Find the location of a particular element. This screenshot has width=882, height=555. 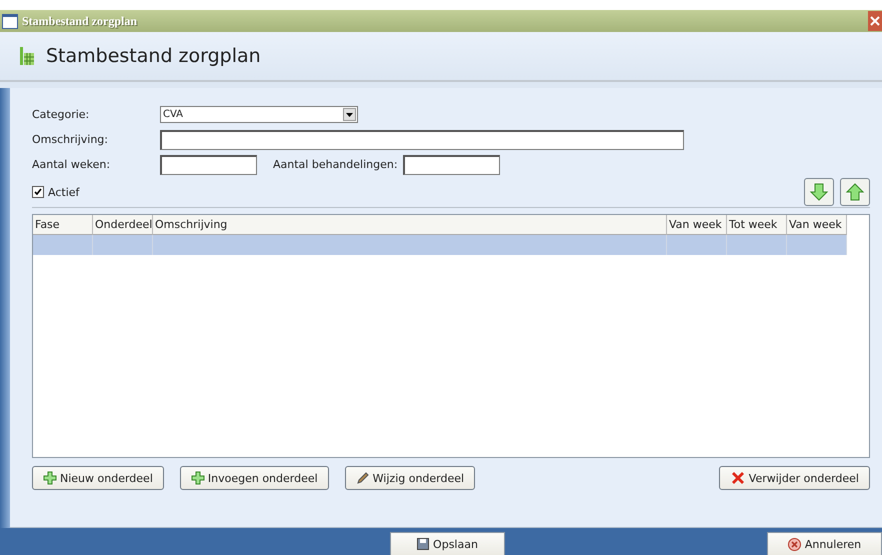

column-header: Fase is located at coordinates (63, 225).